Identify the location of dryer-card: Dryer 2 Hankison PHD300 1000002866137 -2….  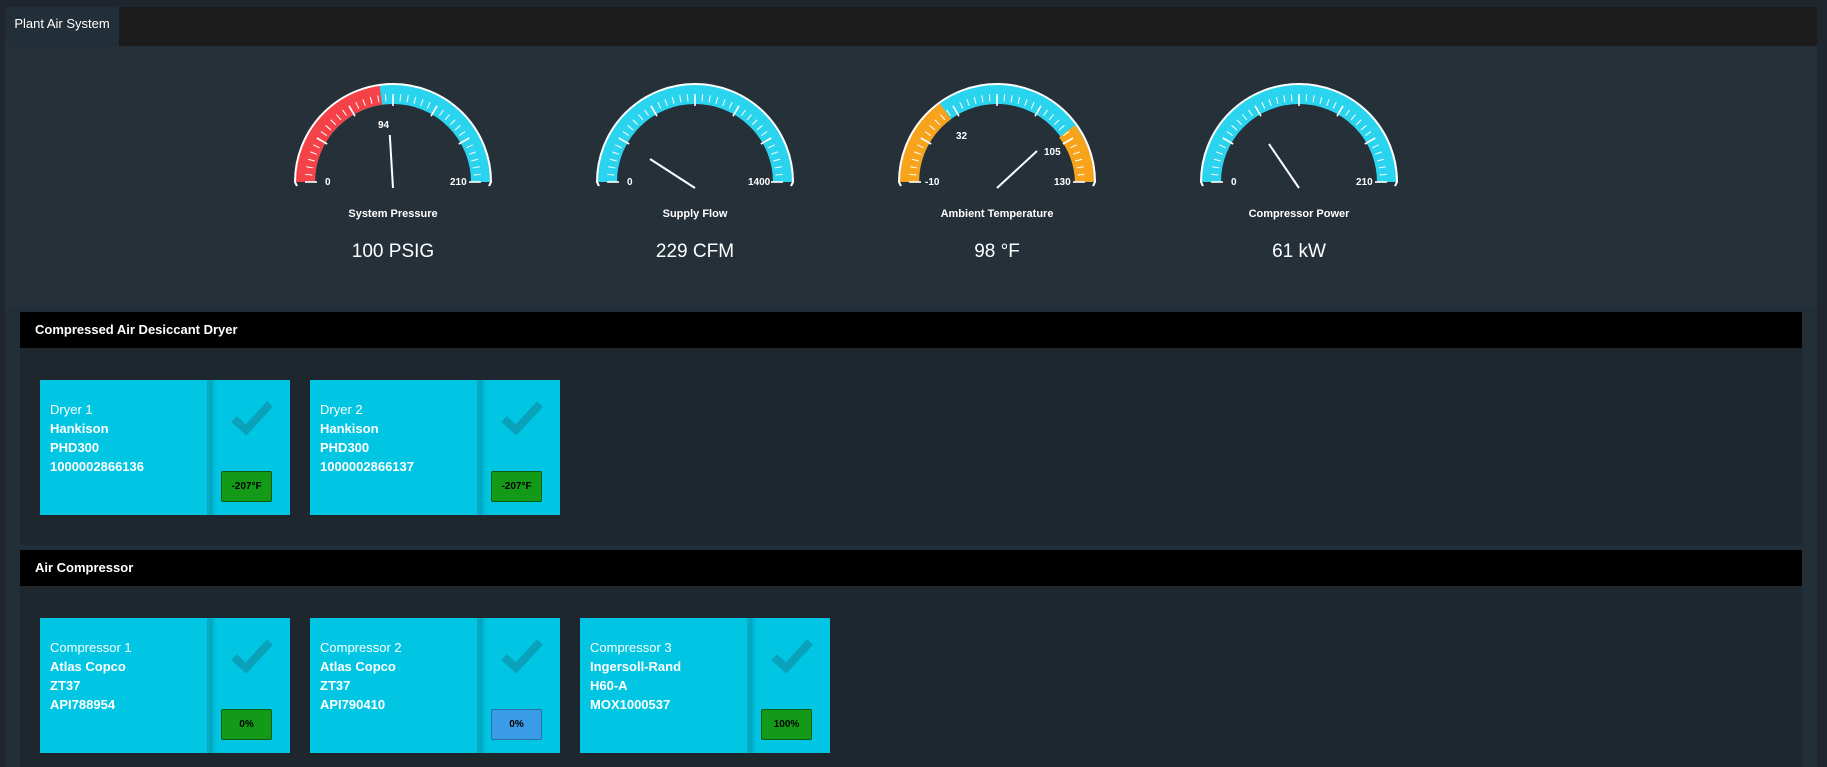
(435, 447).